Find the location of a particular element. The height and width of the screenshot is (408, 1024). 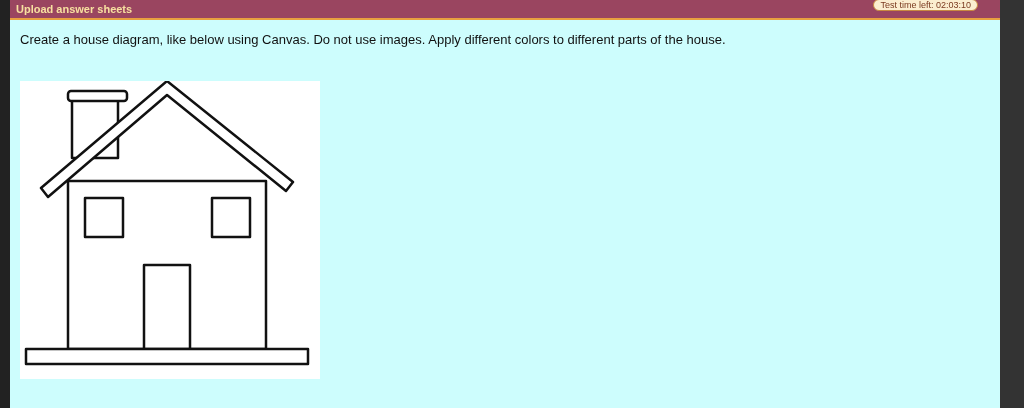

timer-badge: Test time left: 02:03:10 is located at coordinates (925, 5).